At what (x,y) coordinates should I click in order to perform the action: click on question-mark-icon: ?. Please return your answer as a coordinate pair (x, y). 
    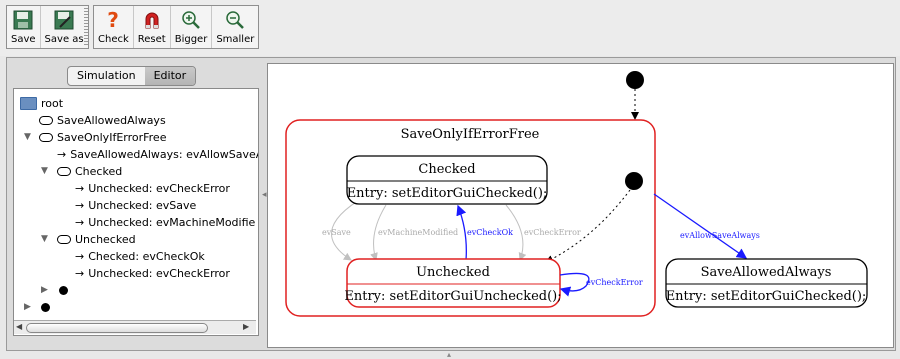
    Looking at the image, I should click on (113, 20).